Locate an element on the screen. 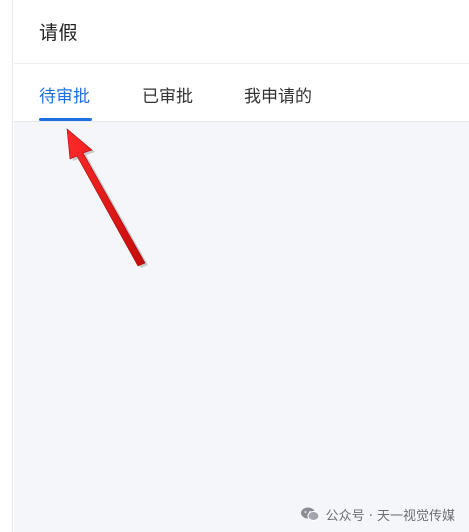  header-bar: 请假 is located at coordinates (241, 32).